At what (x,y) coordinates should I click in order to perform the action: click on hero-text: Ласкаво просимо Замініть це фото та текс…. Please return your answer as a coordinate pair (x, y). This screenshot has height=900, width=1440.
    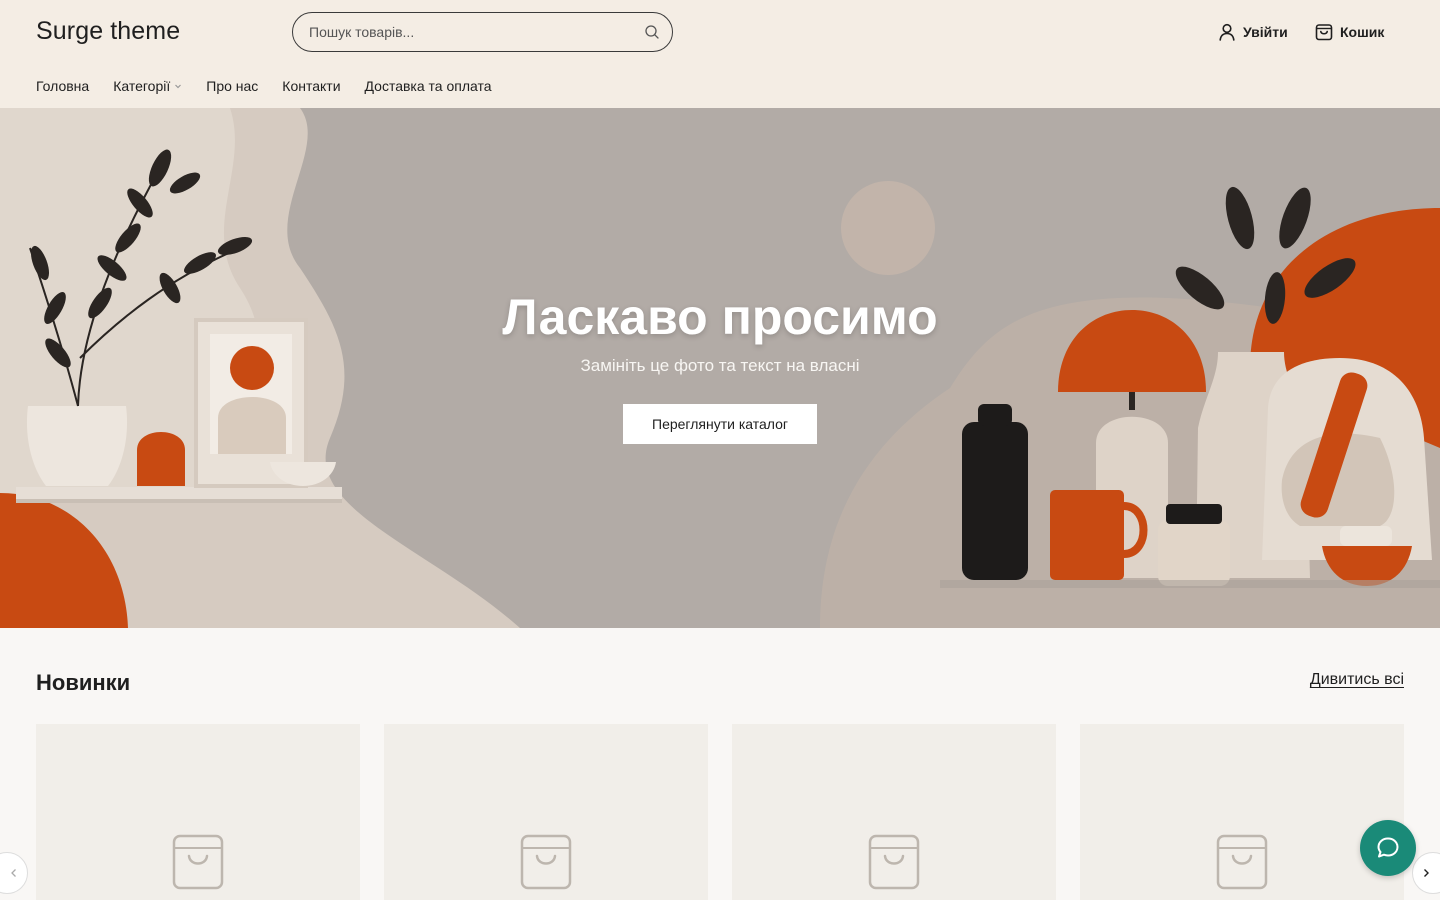
    Looking at the image, I should click on (720, 332).